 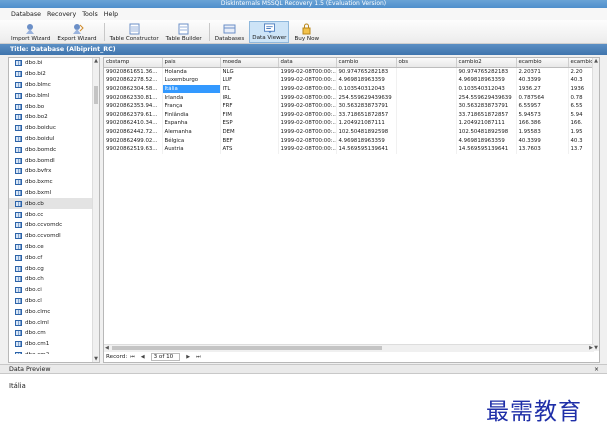 I want to click on table-cell: 166., so click(x=581, y=123).